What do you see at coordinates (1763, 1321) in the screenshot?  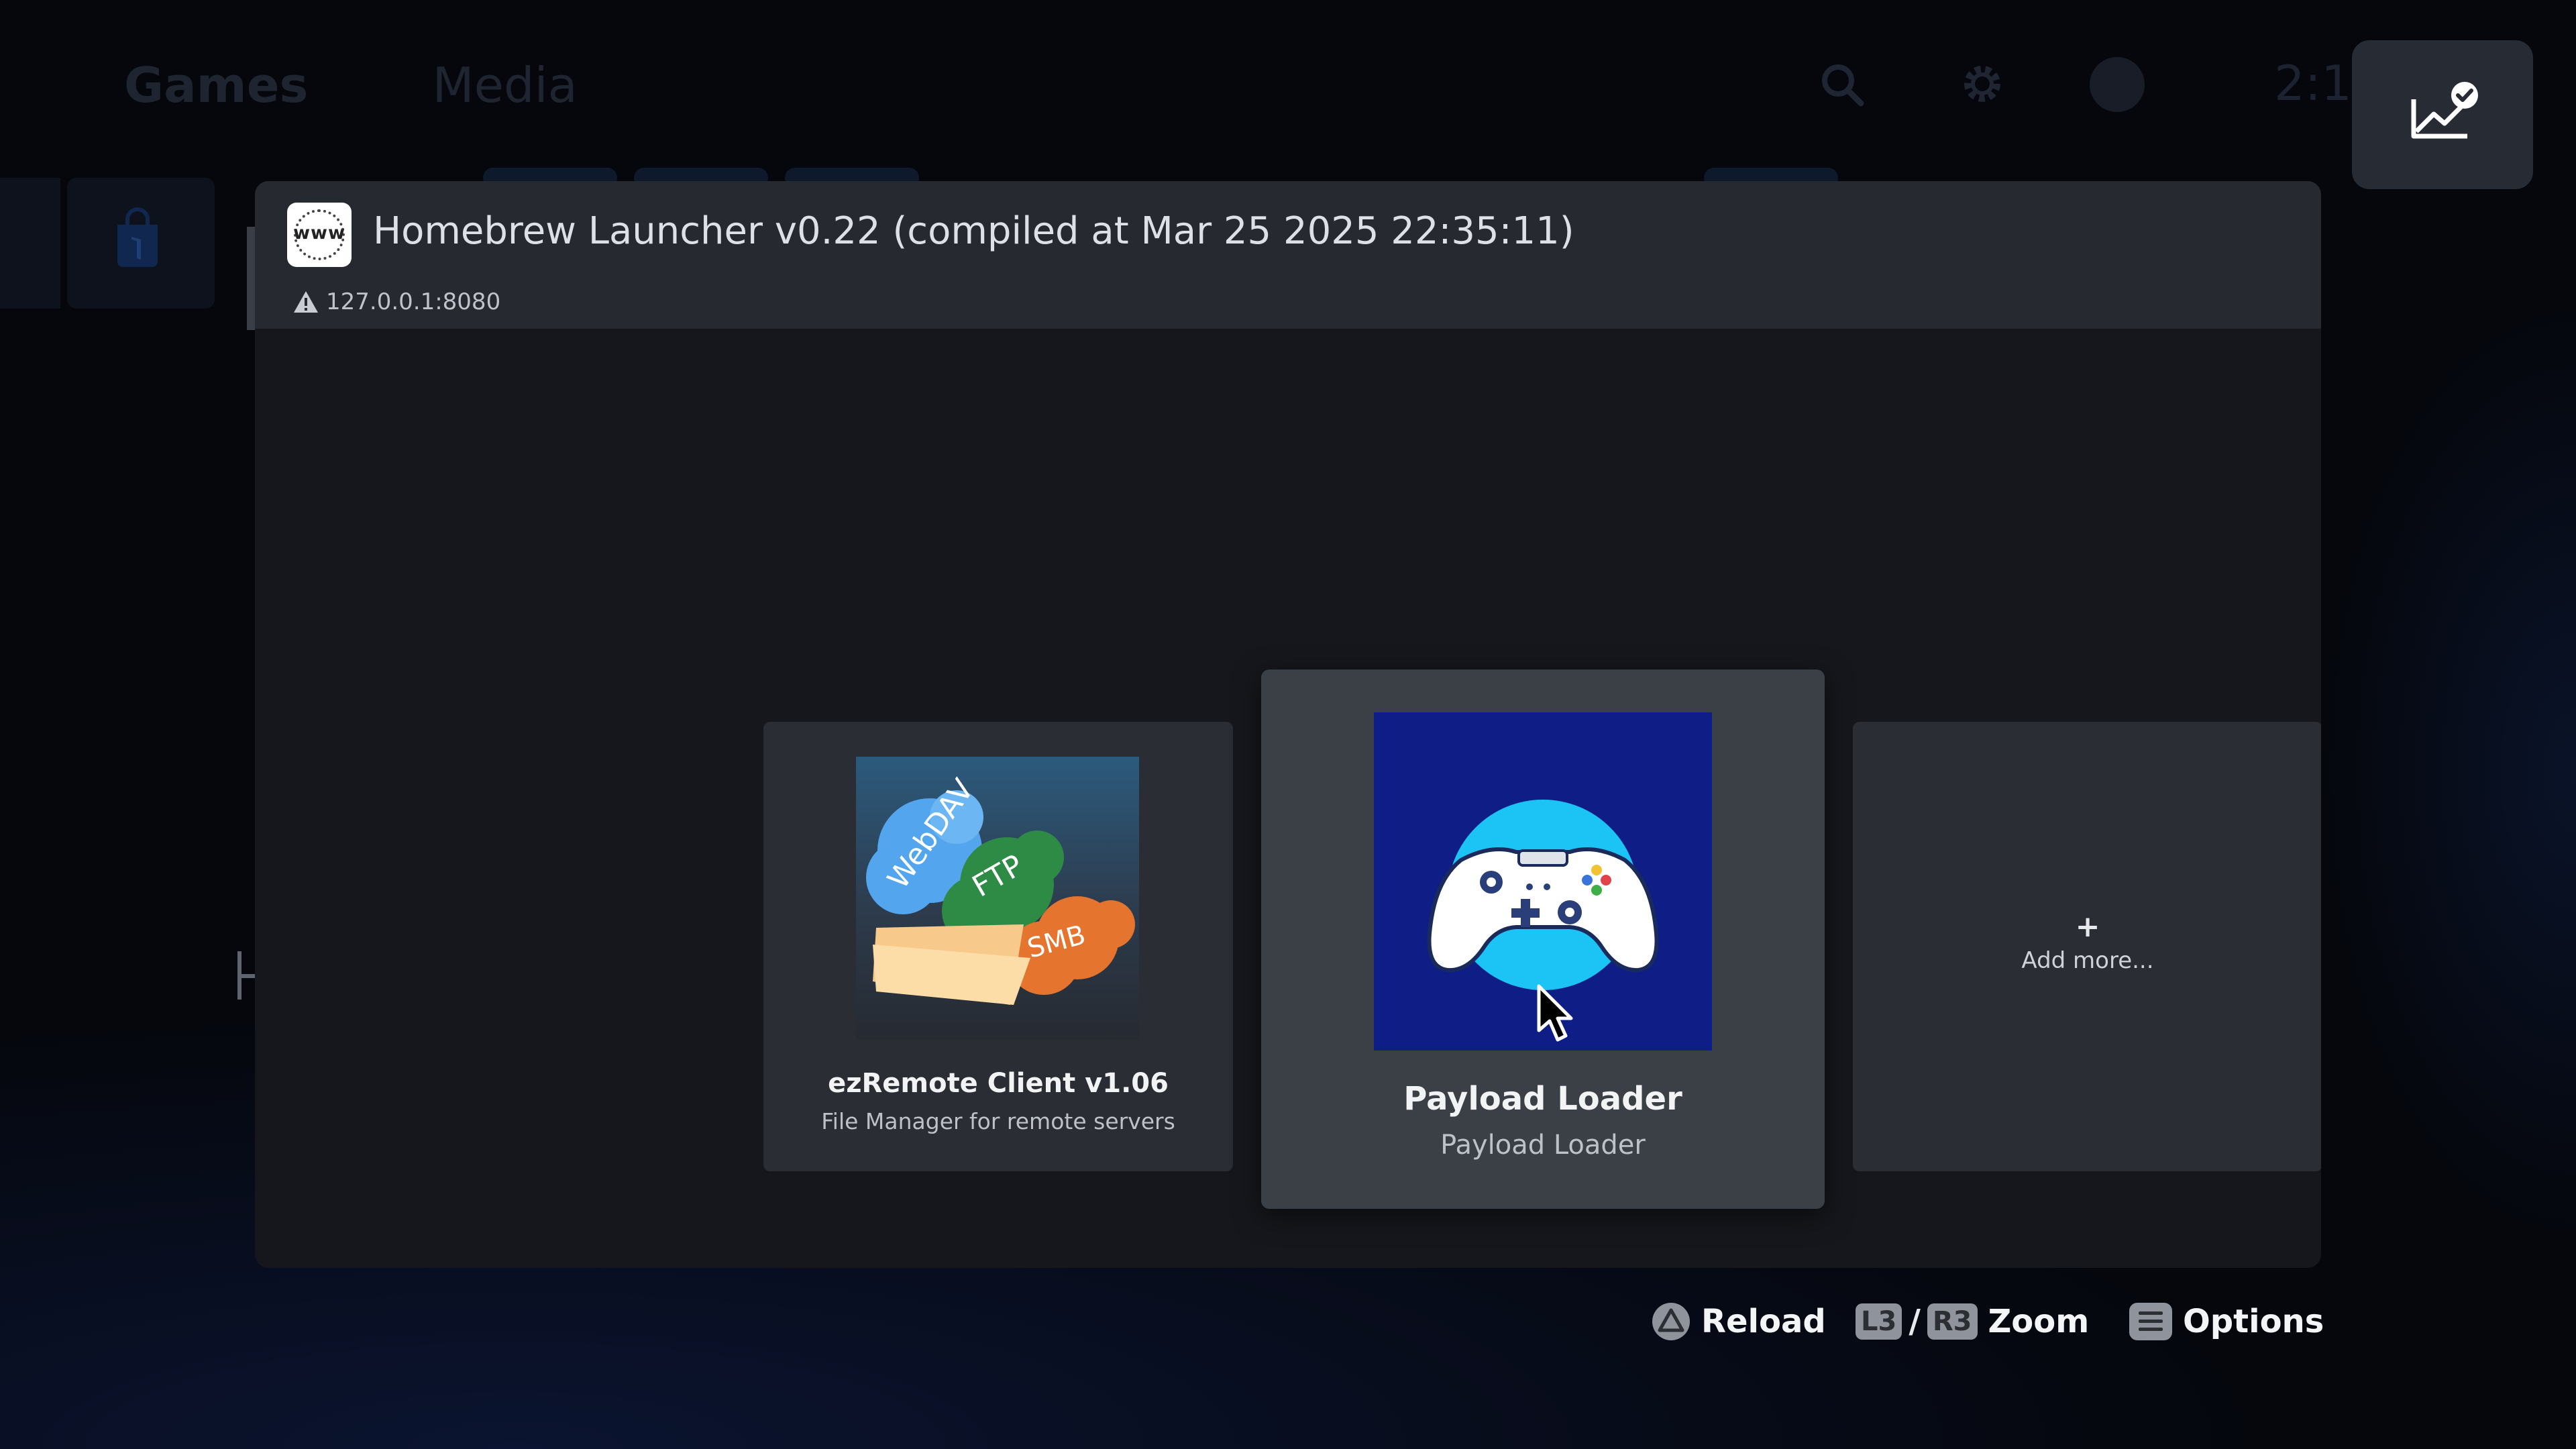 I see `reload-label: Reload` at bounding box center [1763, 1321].